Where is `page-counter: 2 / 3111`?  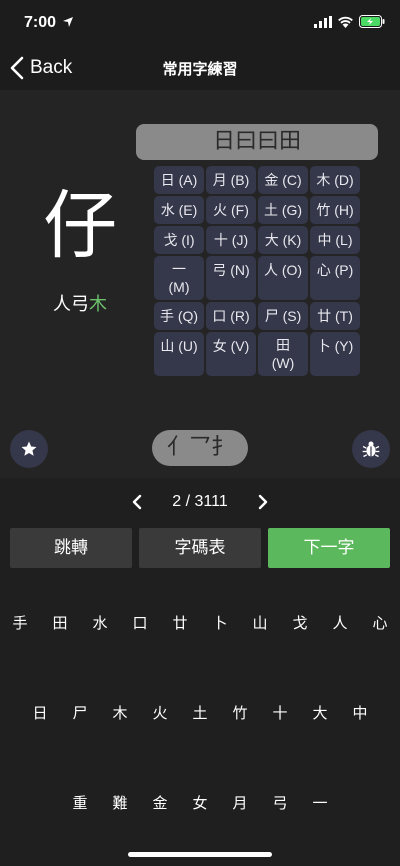
page-counter: 2 / 3111 is located at coordinates (200, 501).